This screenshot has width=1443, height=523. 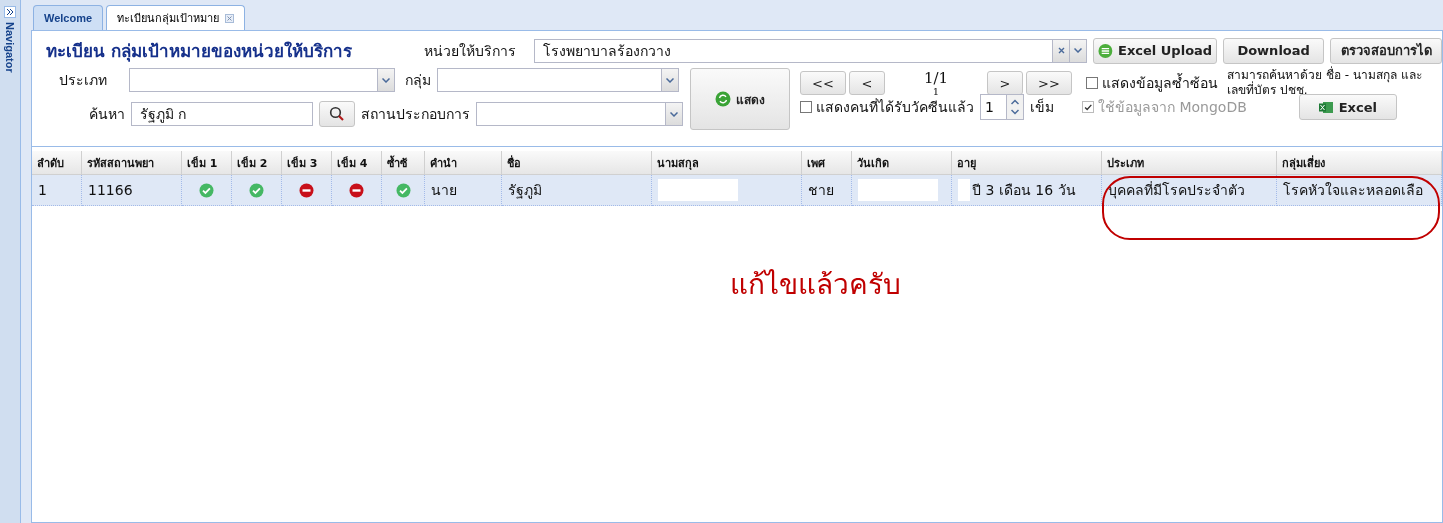 What do you see at coordinates (469, 51) in the screenshot?
I see `unit-label: หน่วยให้บริการ` at bounding box center [469, 51].